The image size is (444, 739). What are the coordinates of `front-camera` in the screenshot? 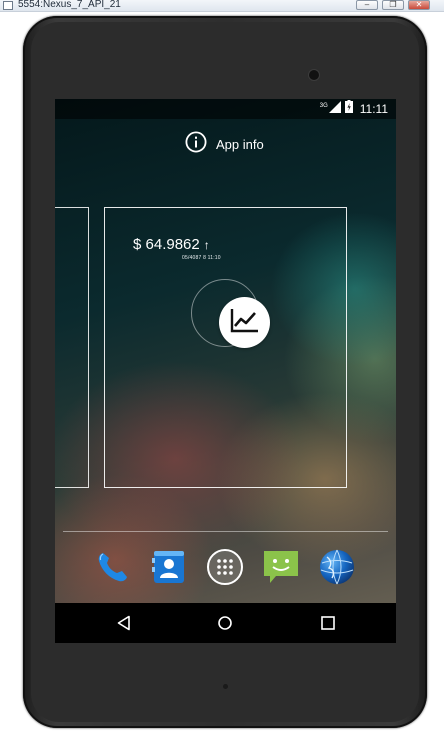 It's located at (314, 75).